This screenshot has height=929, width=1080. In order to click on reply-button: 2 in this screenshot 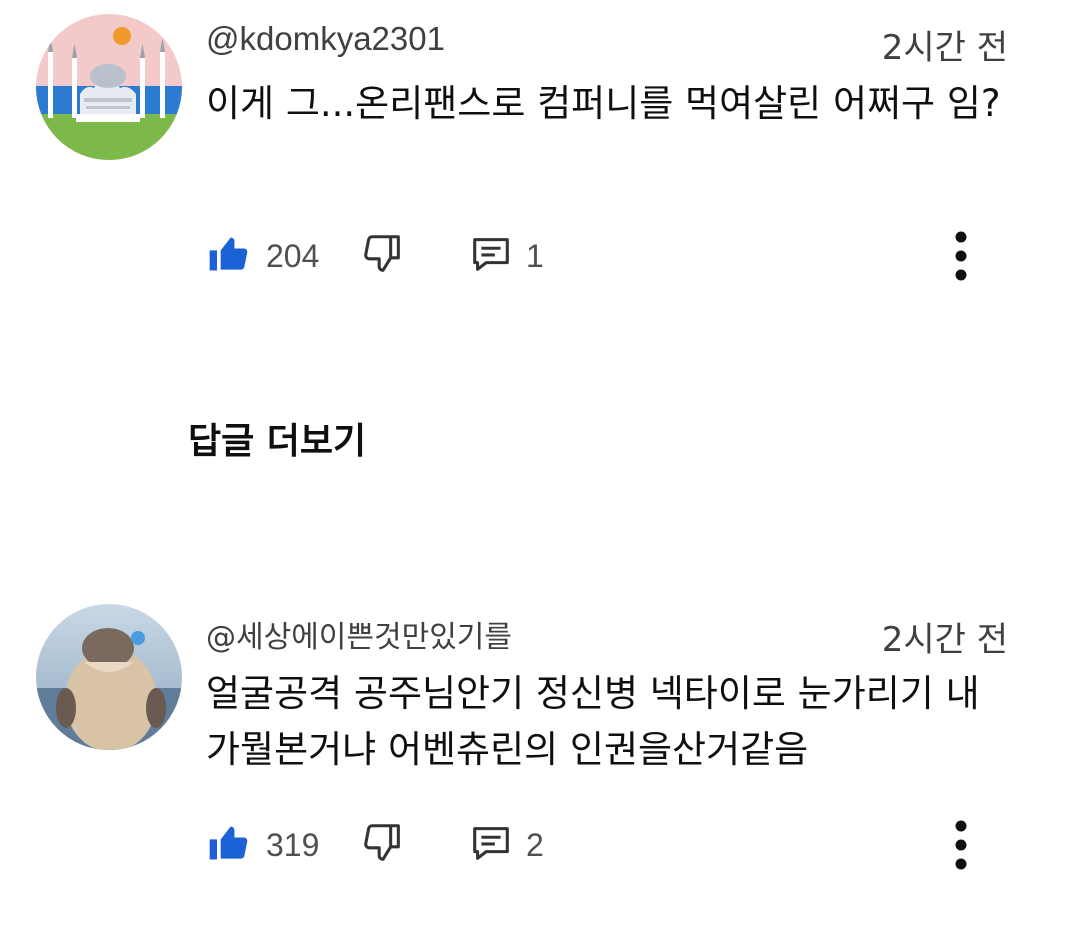, I will do `click(506, 845)`.